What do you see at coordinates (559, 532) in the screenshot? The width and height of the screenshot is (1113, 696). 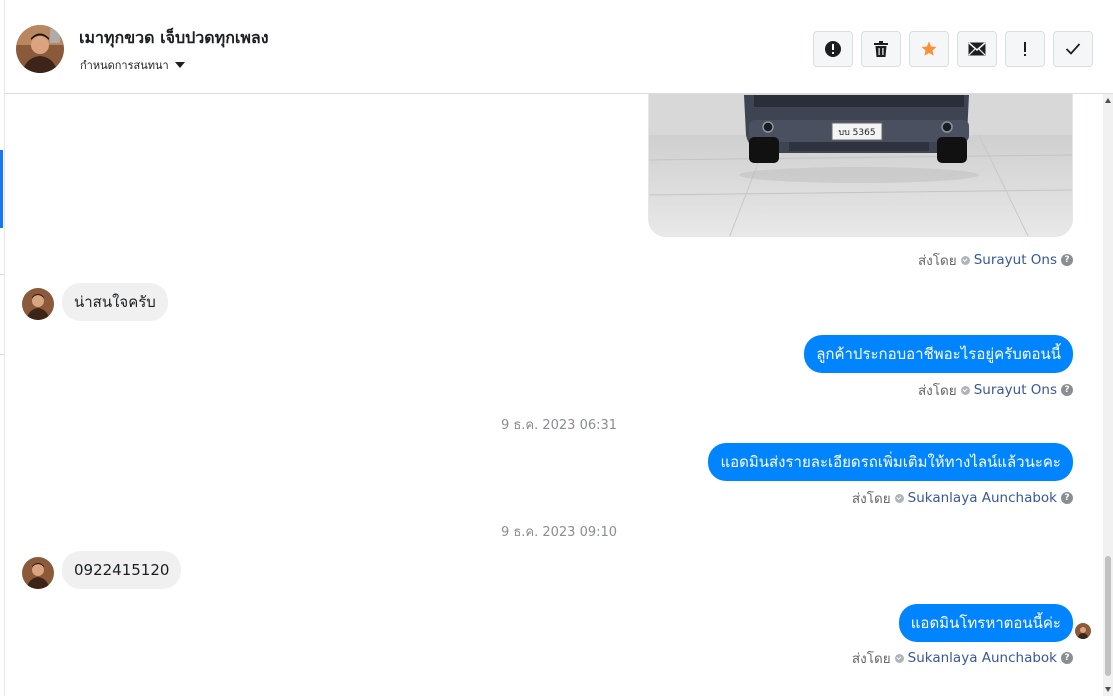 I see `message-timestamp: 9 ธ.ค. 2023 09:10` at bounding box center [559, 532].